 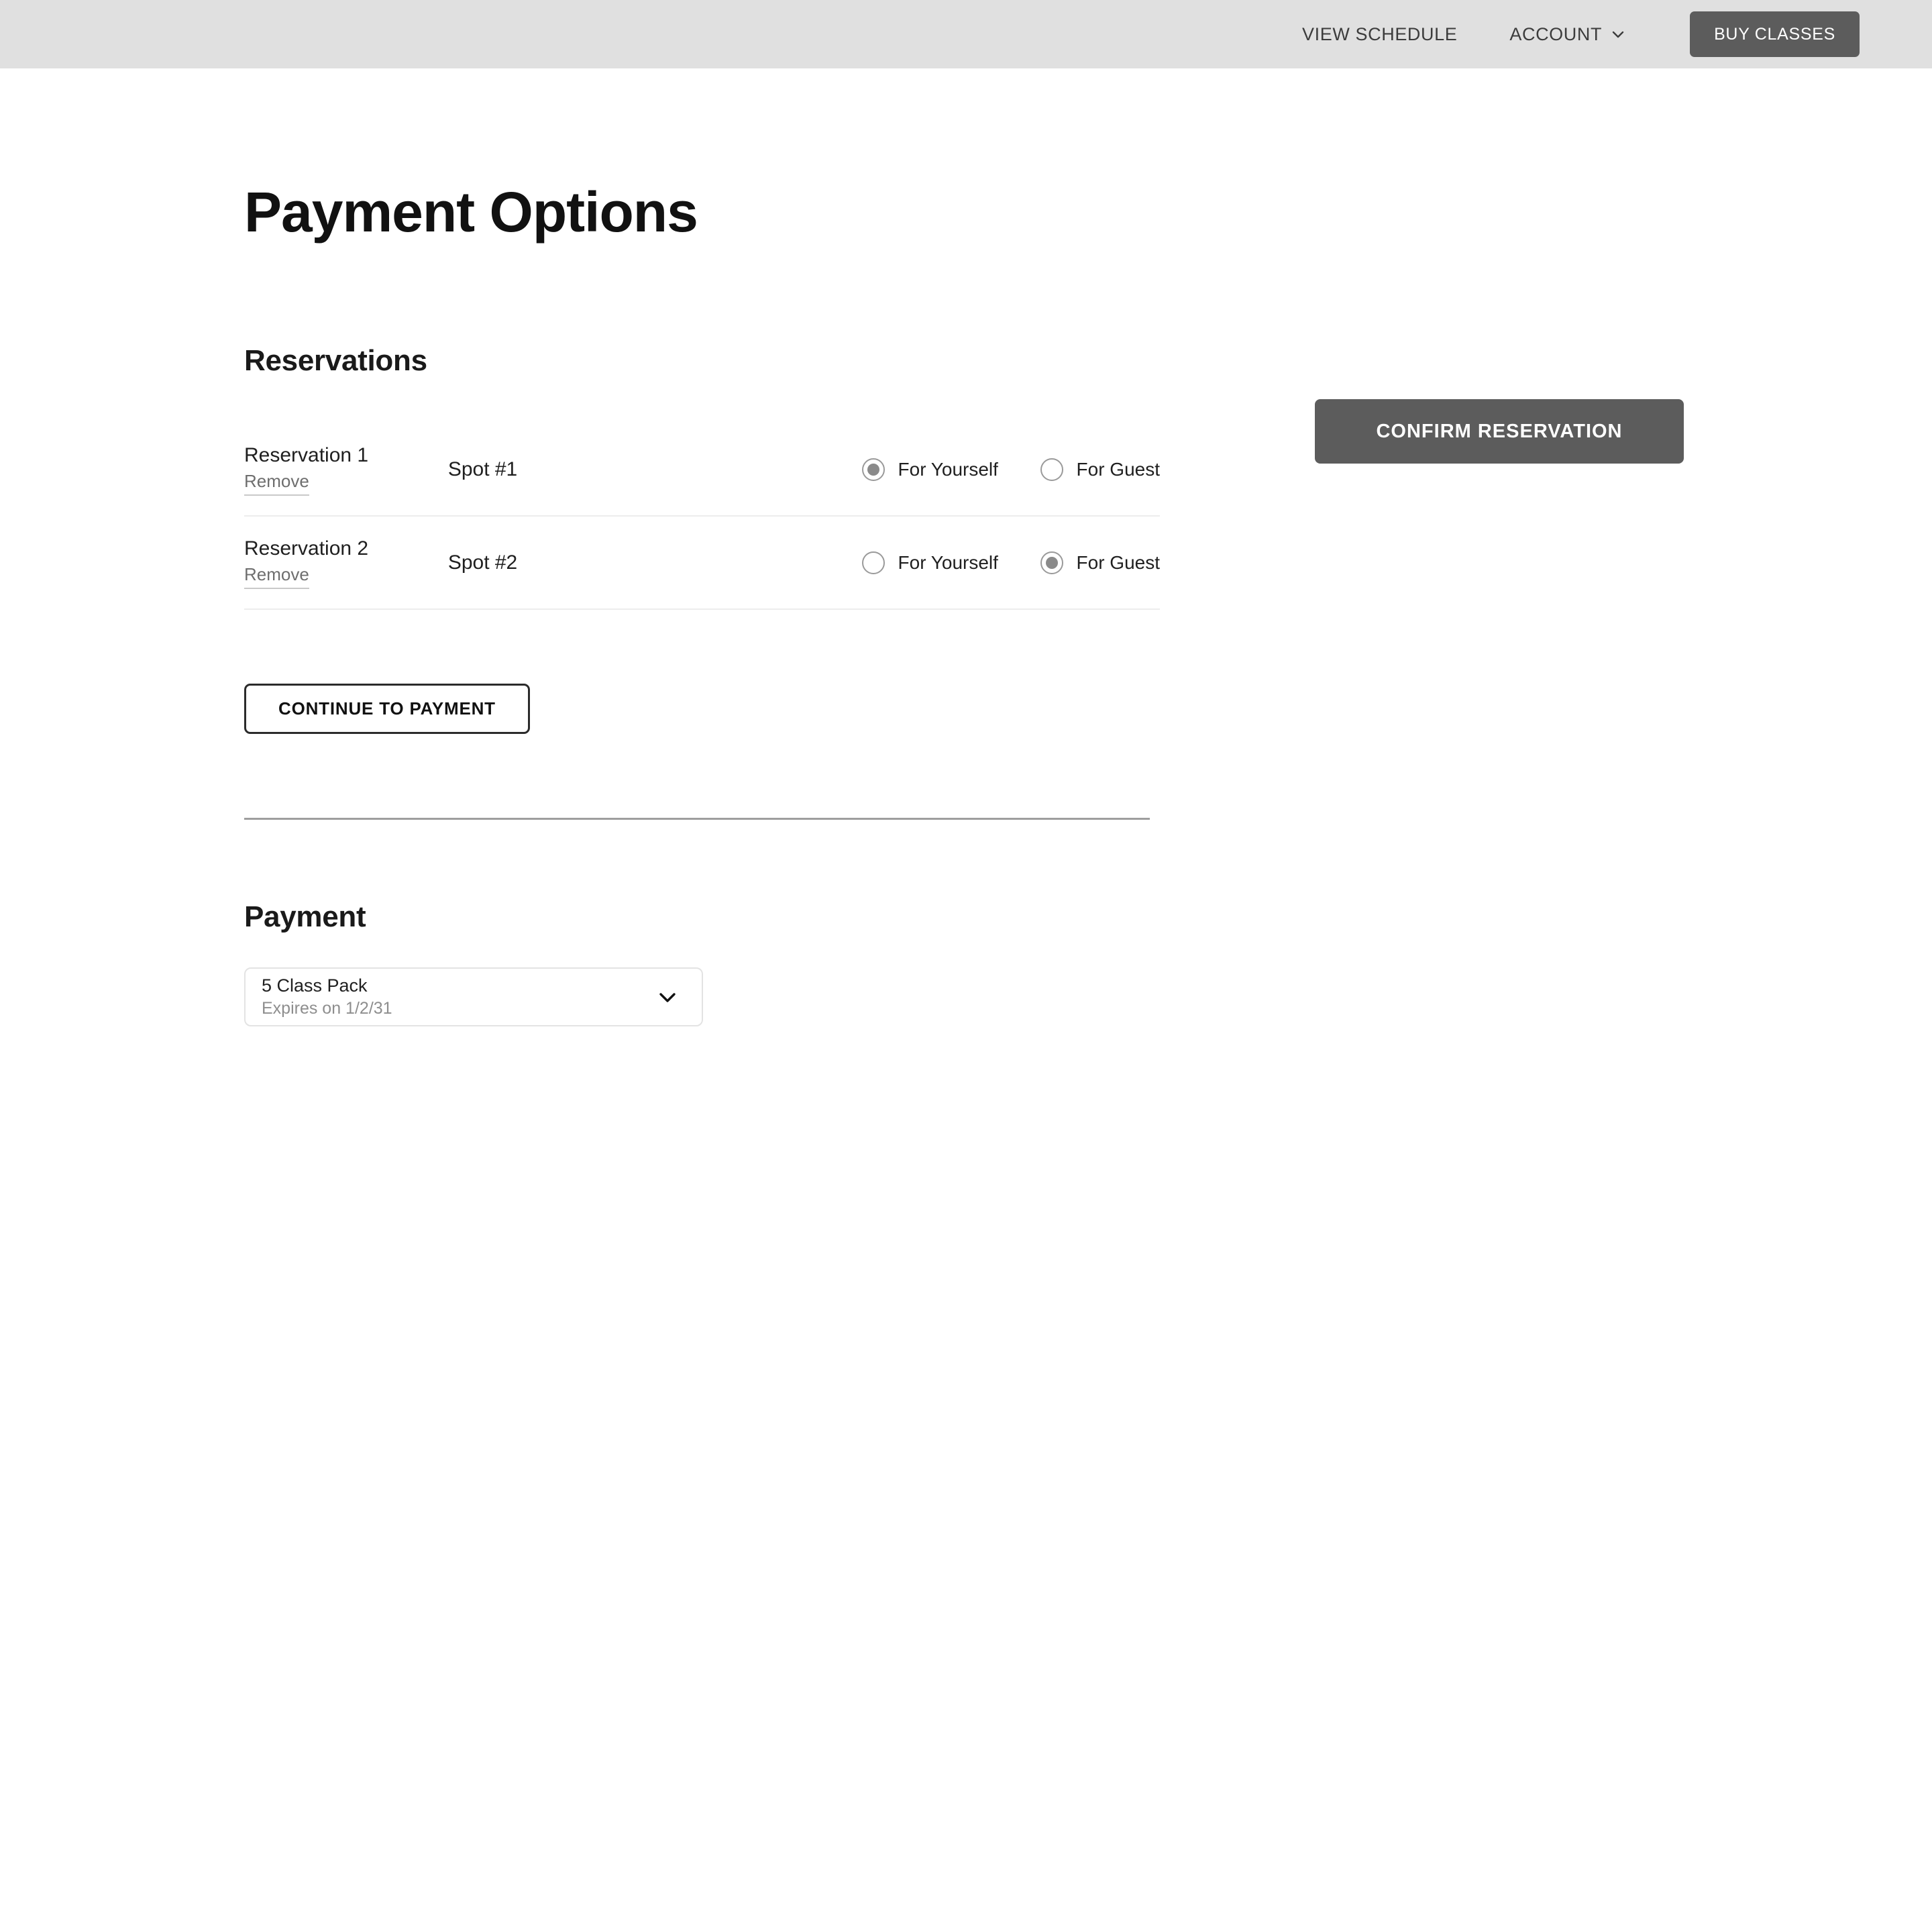 I want to click on payment-pack-expiry: Expires on 1/2/31, so click(x=327, y=1008).